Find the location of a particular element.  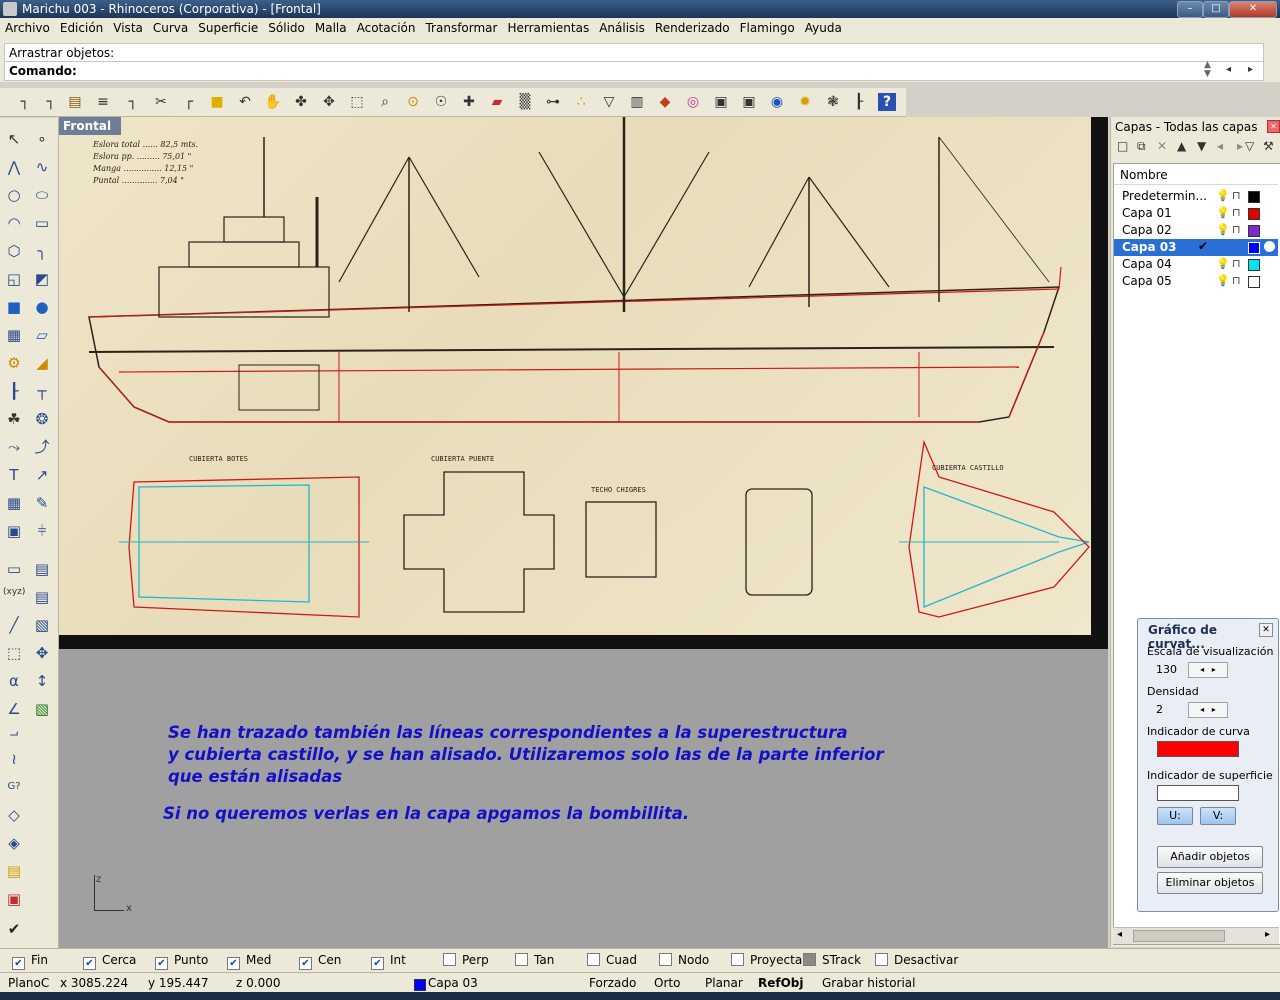

osnap-strack: STrack is located at coordinates (832, 960).